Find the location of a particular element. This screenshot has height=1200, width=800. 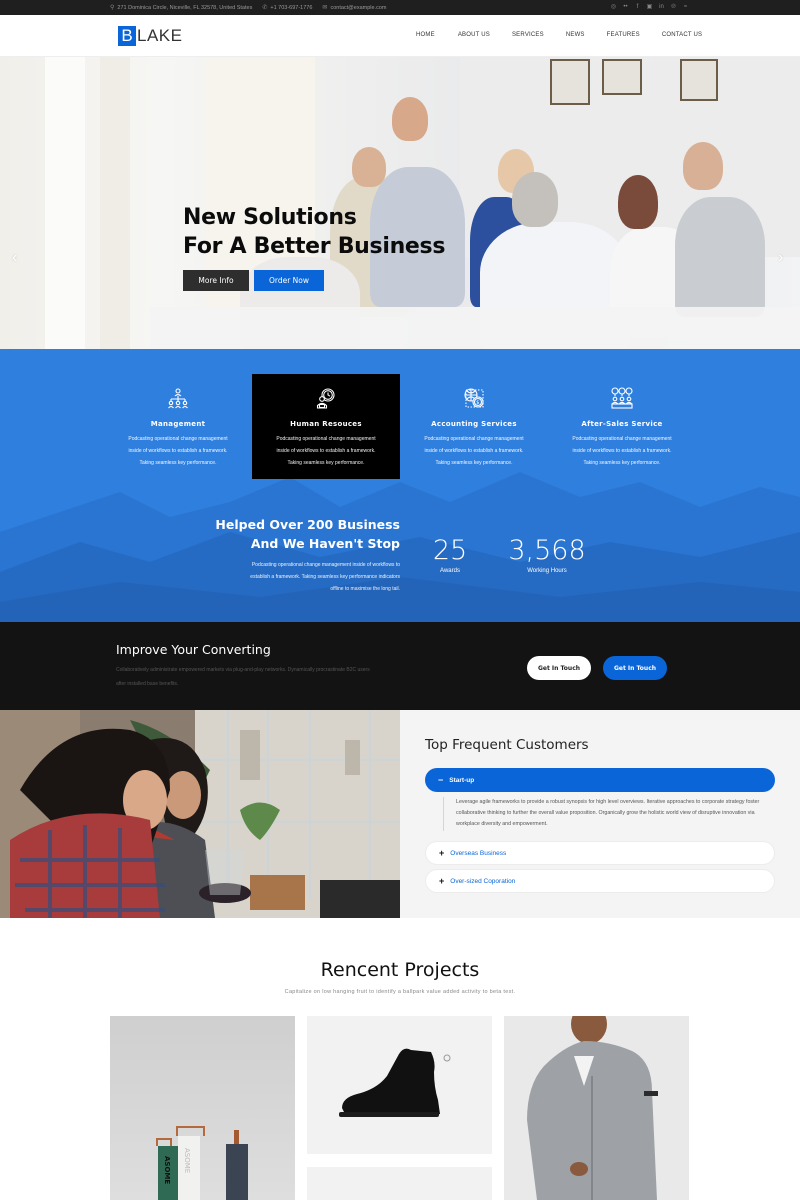

accordion-item-overseas: + Overseas Business is located at coordinates (600, 853).